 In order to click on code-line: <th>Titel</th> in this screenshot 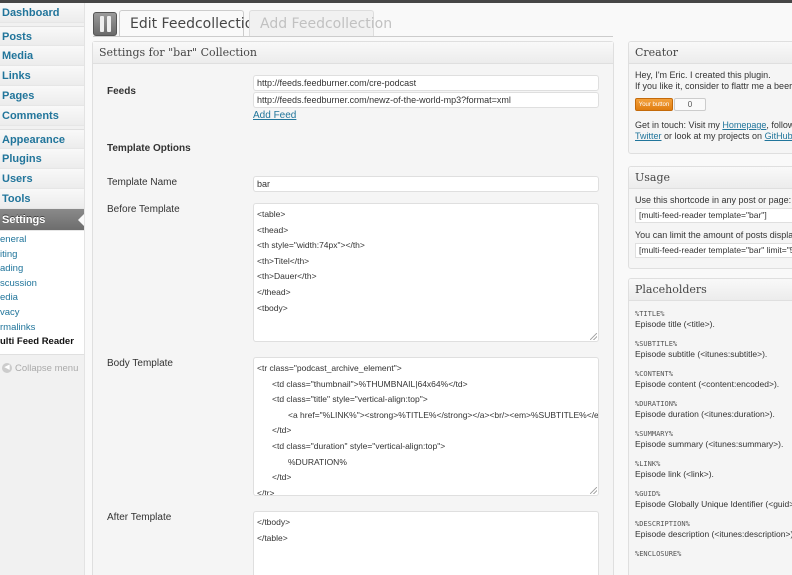, I will do `click(283, 260)`.